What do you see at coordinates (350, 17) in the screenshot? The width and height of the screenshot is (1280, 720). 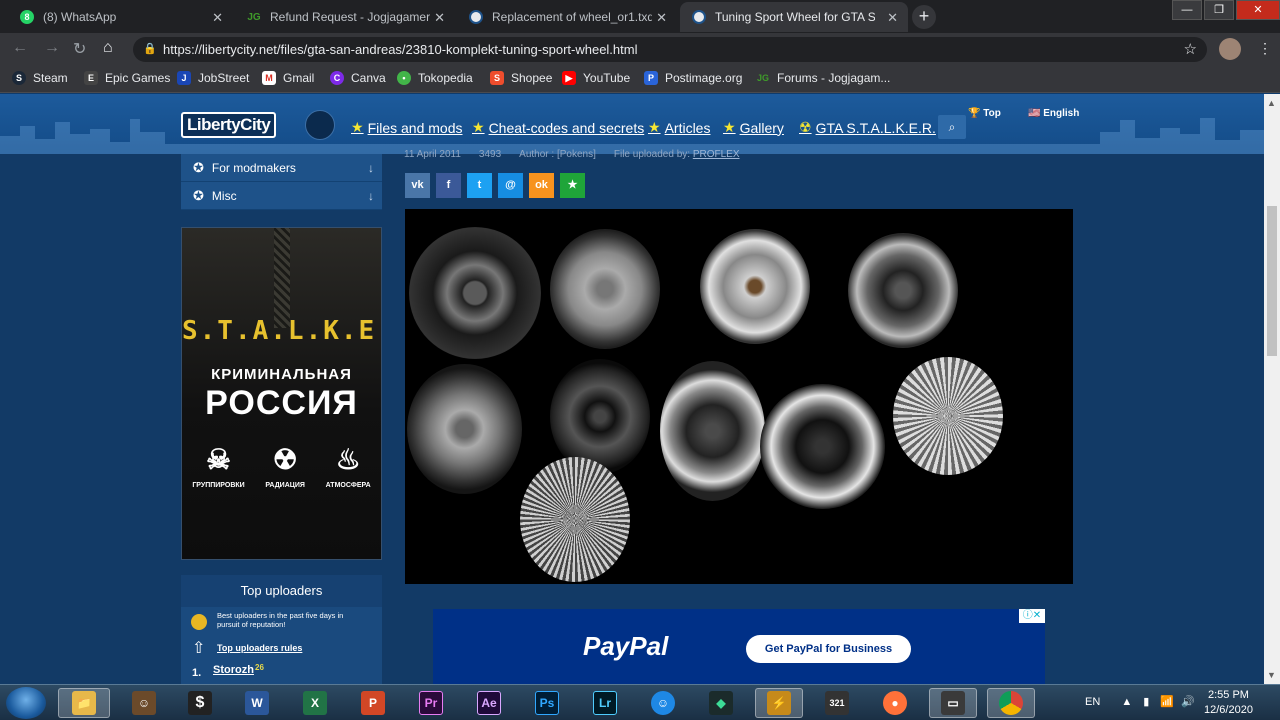 I see `tab-title: Refund Request - Jogjagamers C` at bounding box center [350, 17].